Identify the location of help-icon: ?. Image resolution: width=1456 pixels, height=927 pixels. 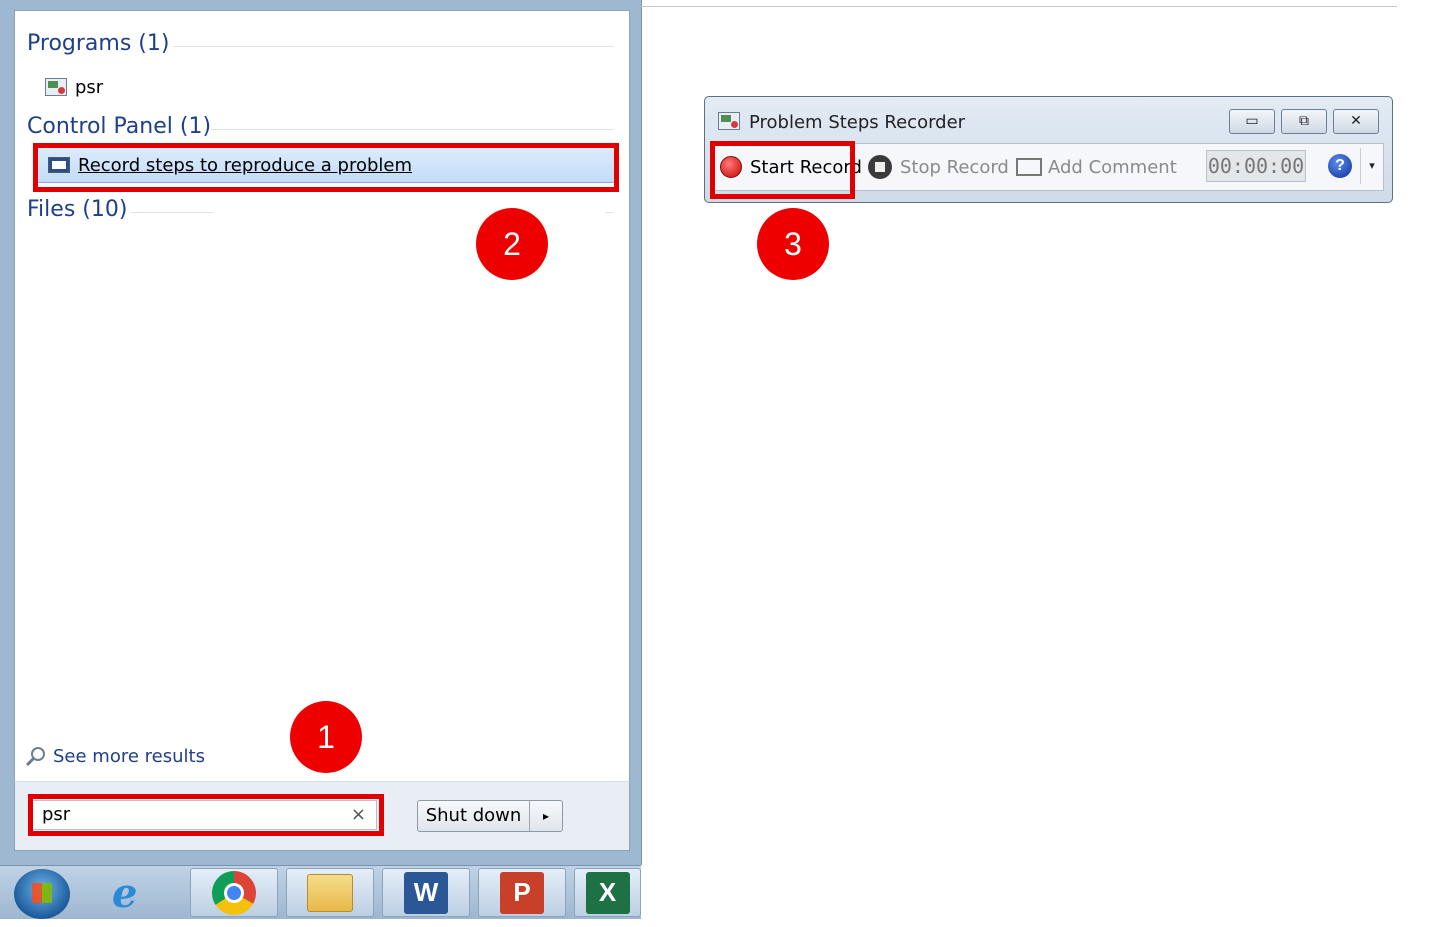
(1340, 166).